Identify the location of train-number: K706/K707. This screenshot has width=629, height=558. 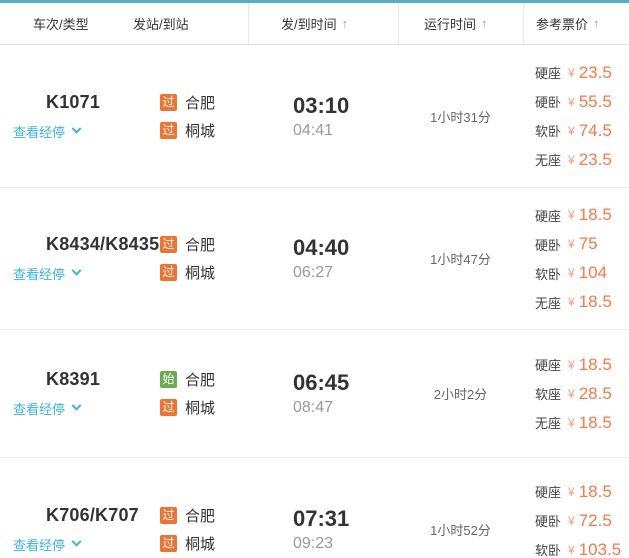
(92, 515).